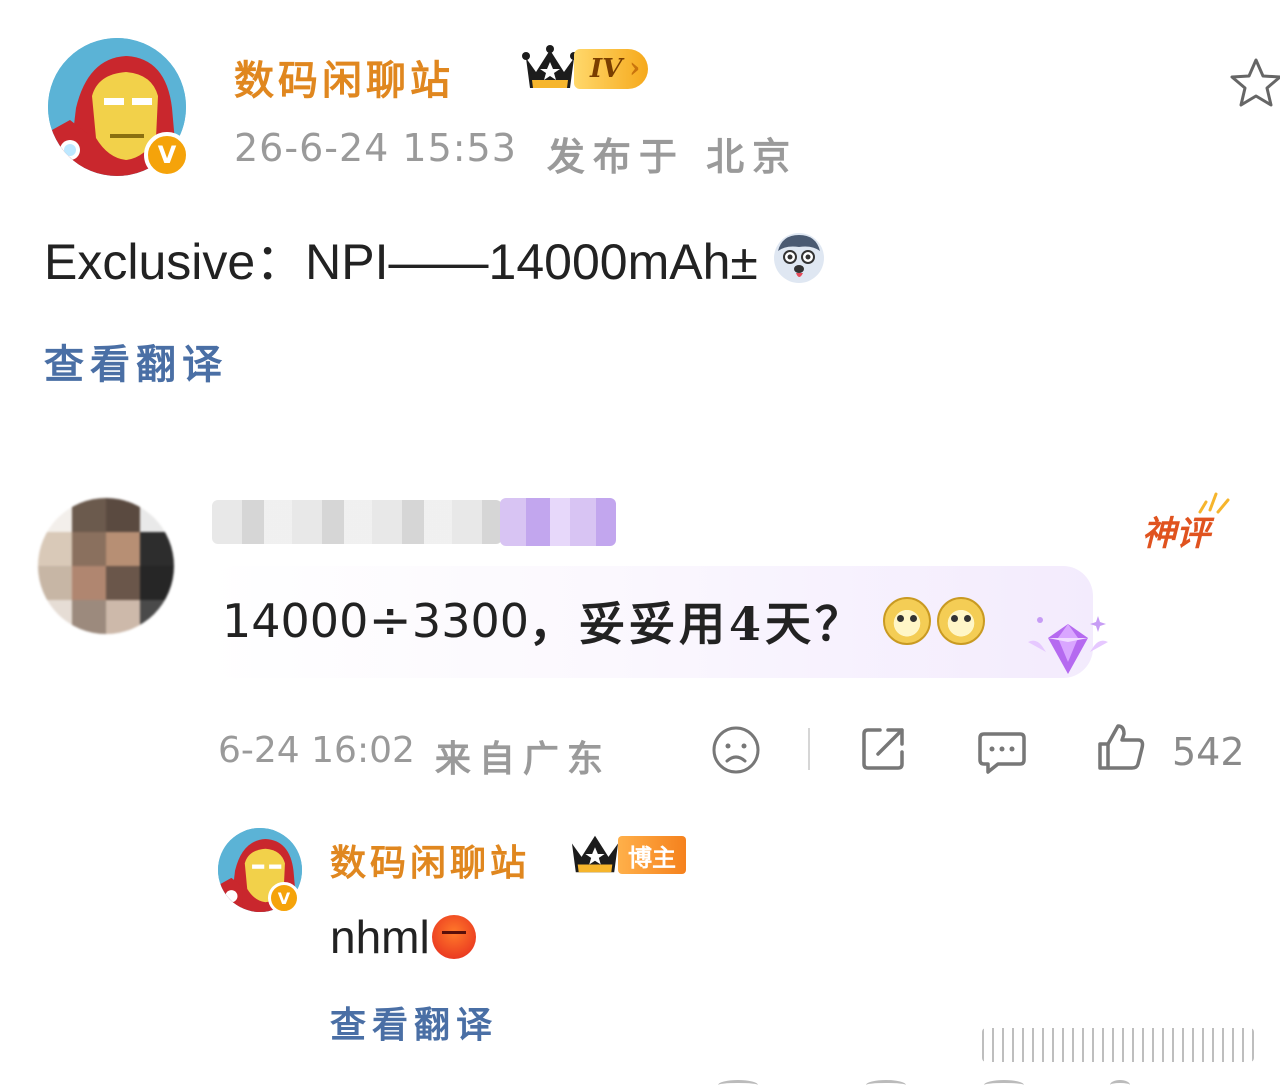 The width and height of the screenshot is (1280, 1088). What do you see at coordinates (697, 624) in the screenshot?
I see `comment-body-text: ，妥妥用4天？` at bounding box center [697, 624].